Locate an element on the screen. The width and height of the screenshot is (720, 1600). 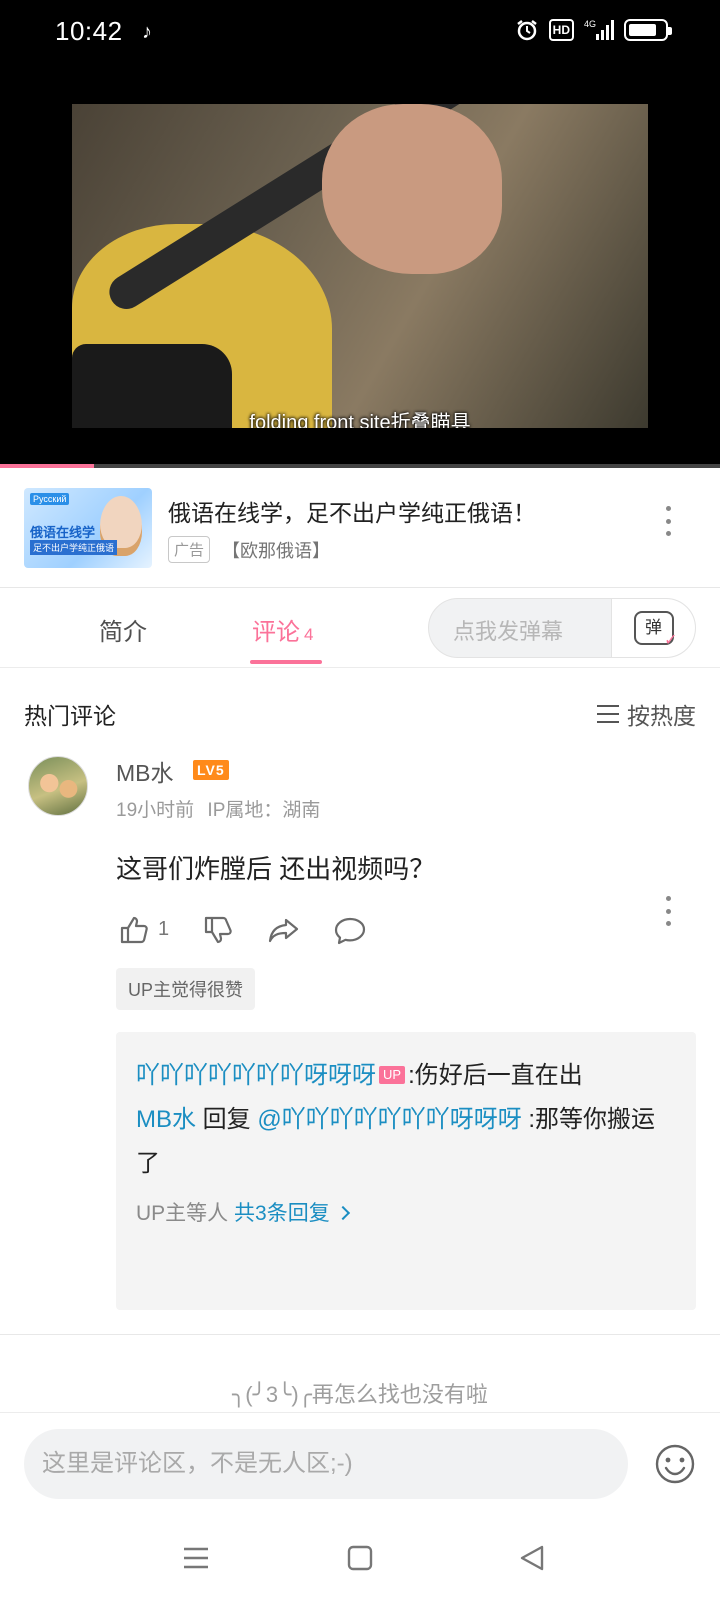
comment-input-bar is located at coordinates (360, 1464).